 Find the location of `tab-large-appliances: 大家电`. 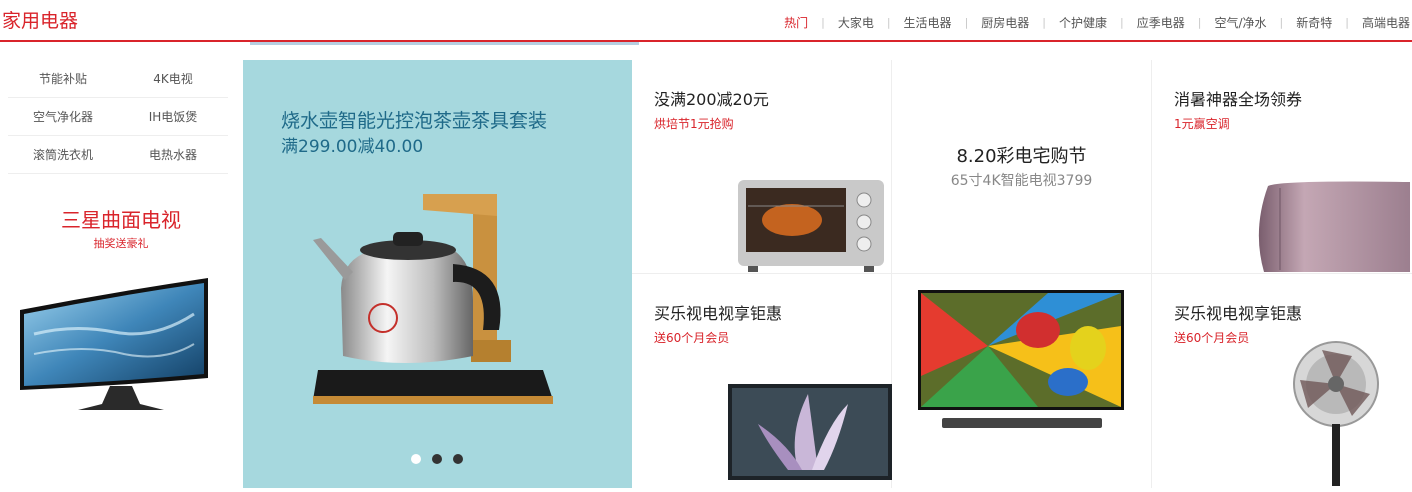

tab-large-appliances: 大家电 is located at coordinates (856, 22).